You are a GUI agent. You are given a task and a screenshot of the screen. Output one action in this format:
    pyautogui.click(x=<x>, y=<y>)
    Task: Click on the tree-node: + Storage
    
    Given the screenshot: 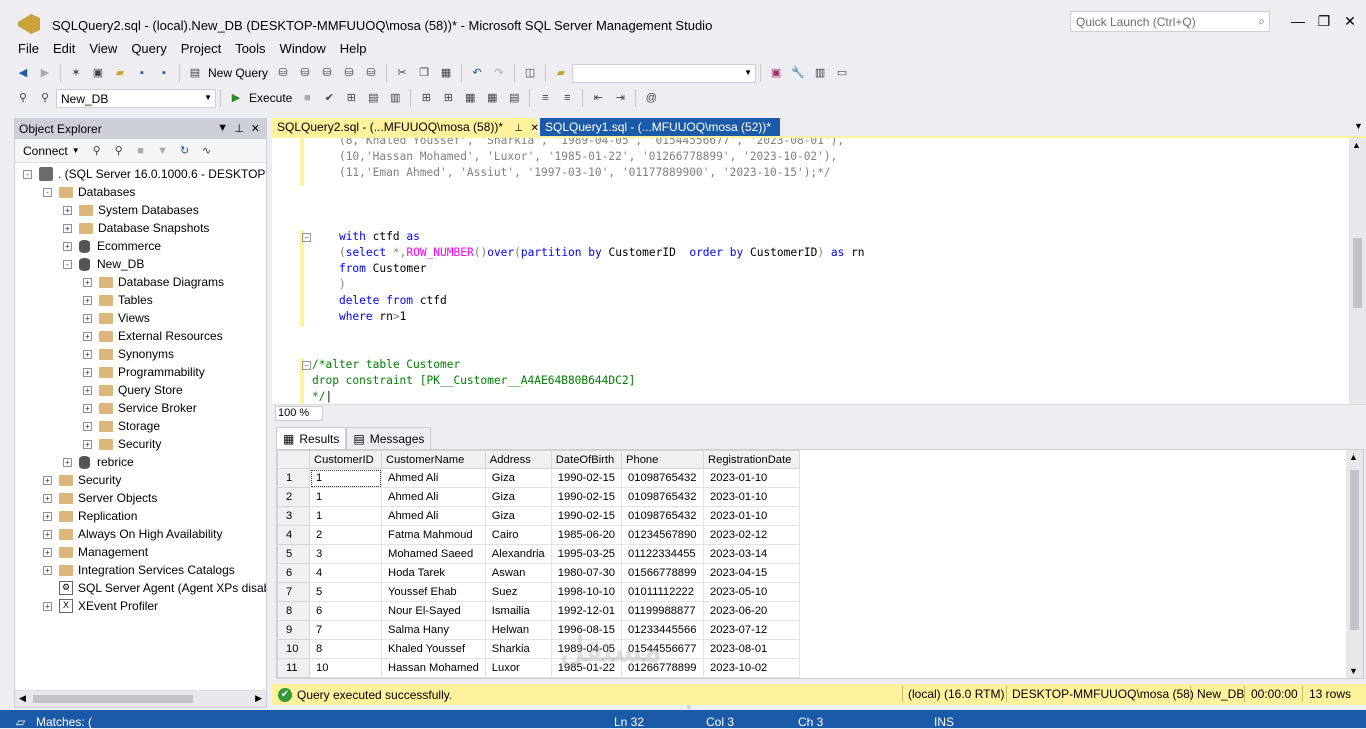 What is the action you would take?
    pyautogui.click(x=121, y=426)
    